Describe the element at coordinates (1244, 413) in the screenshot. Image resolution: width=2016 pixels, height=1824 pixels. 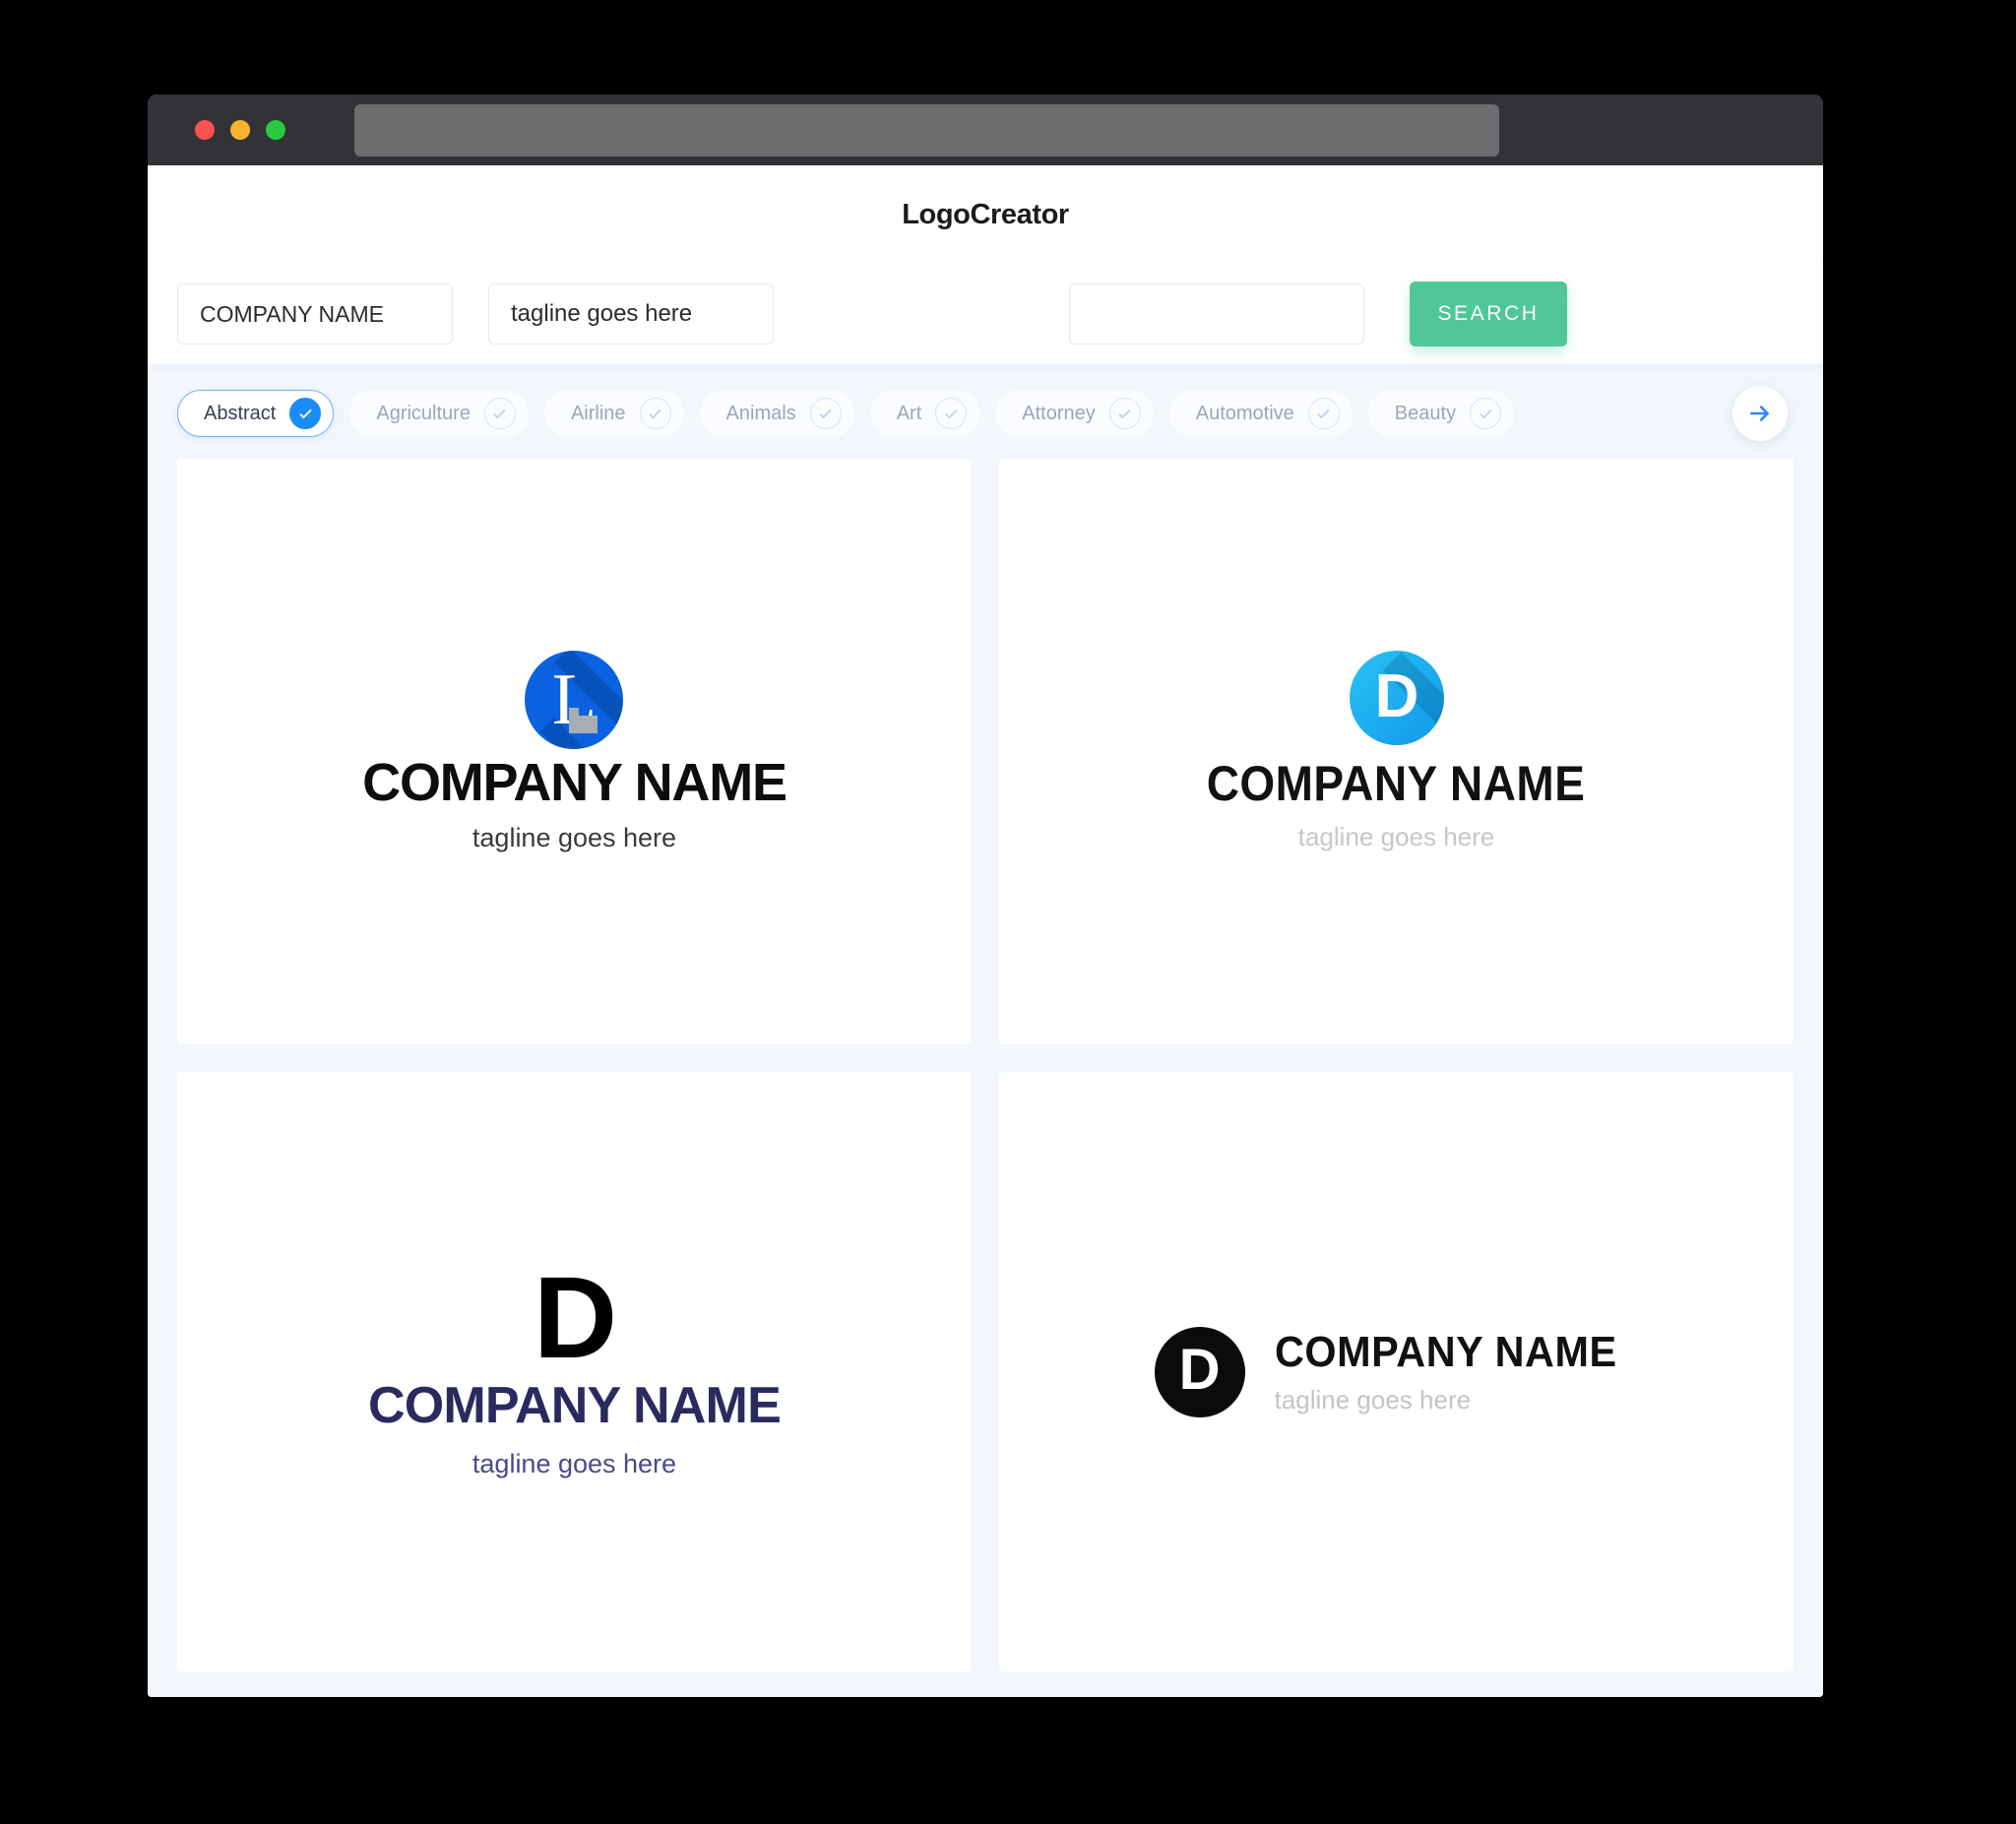
I see `category-chip-label: Automotive` at that location.